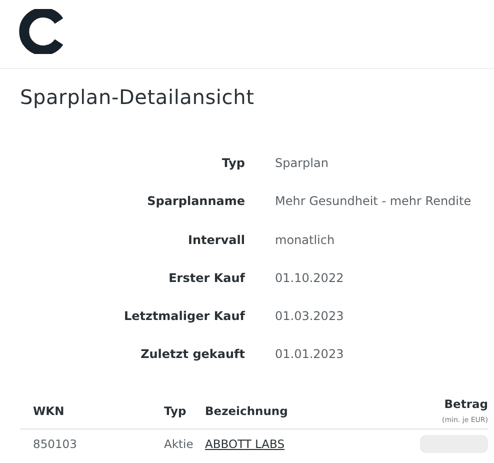 The image size is (494, 463). I want to click on field-value: 01.10.2022, so click(309, 278).